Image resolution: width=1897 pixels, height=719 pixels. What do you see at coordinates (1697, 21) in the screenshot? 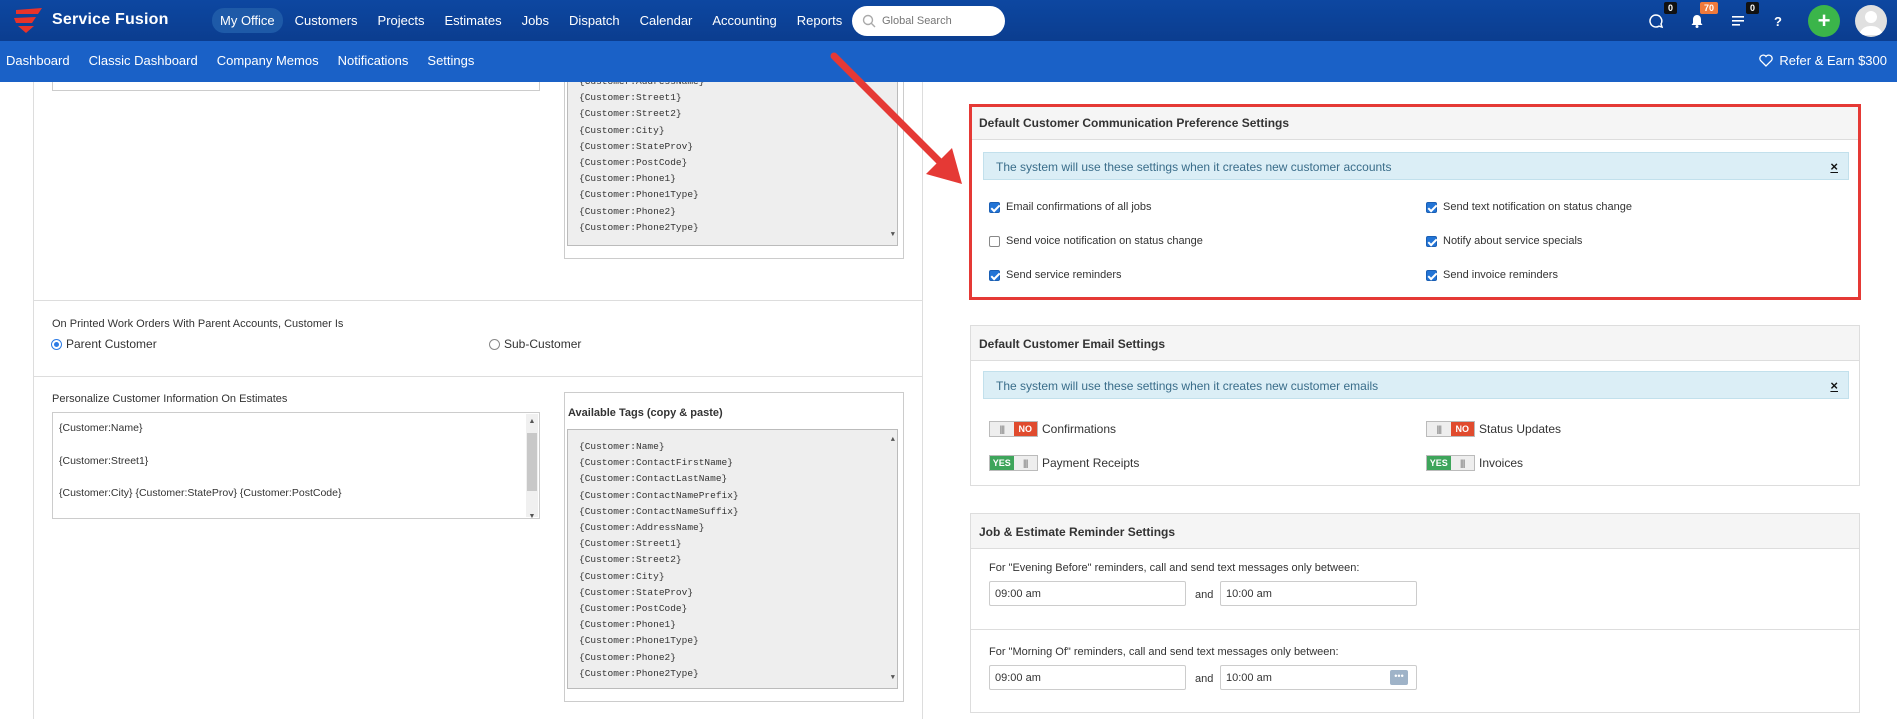
I see `bell-icon` at bounding box center [1697, 21].